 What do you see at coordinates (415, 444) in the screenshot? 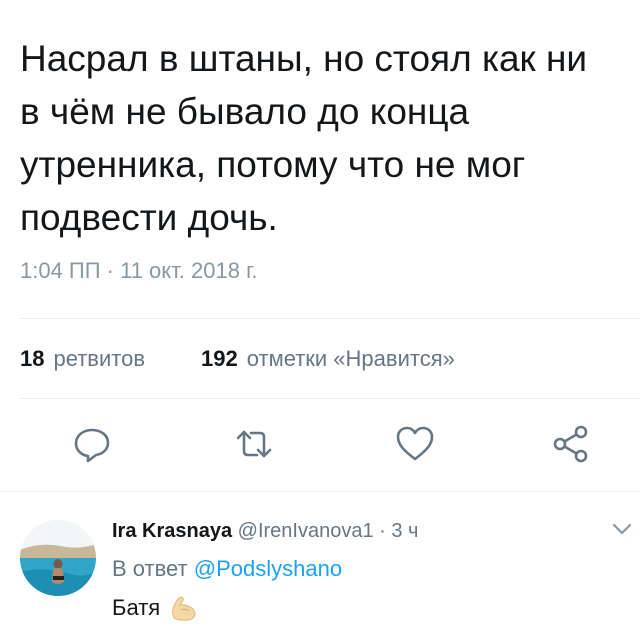
I see `like-icon` at bounding box center [415, 444].